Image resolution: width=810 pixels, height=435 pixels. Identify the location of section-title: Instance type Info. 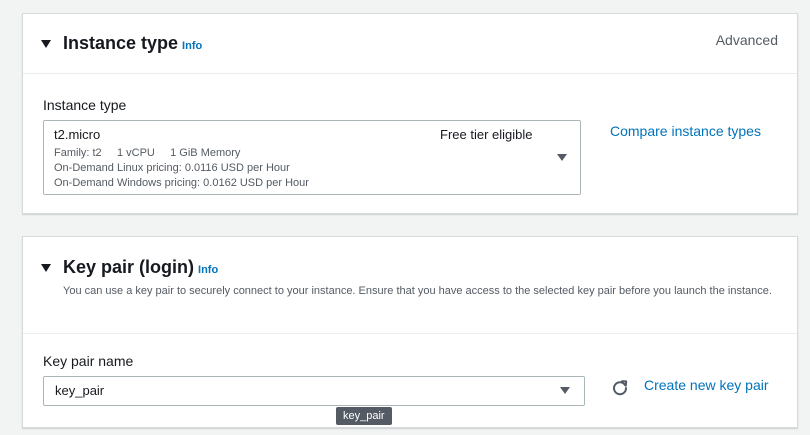
(132, 43).